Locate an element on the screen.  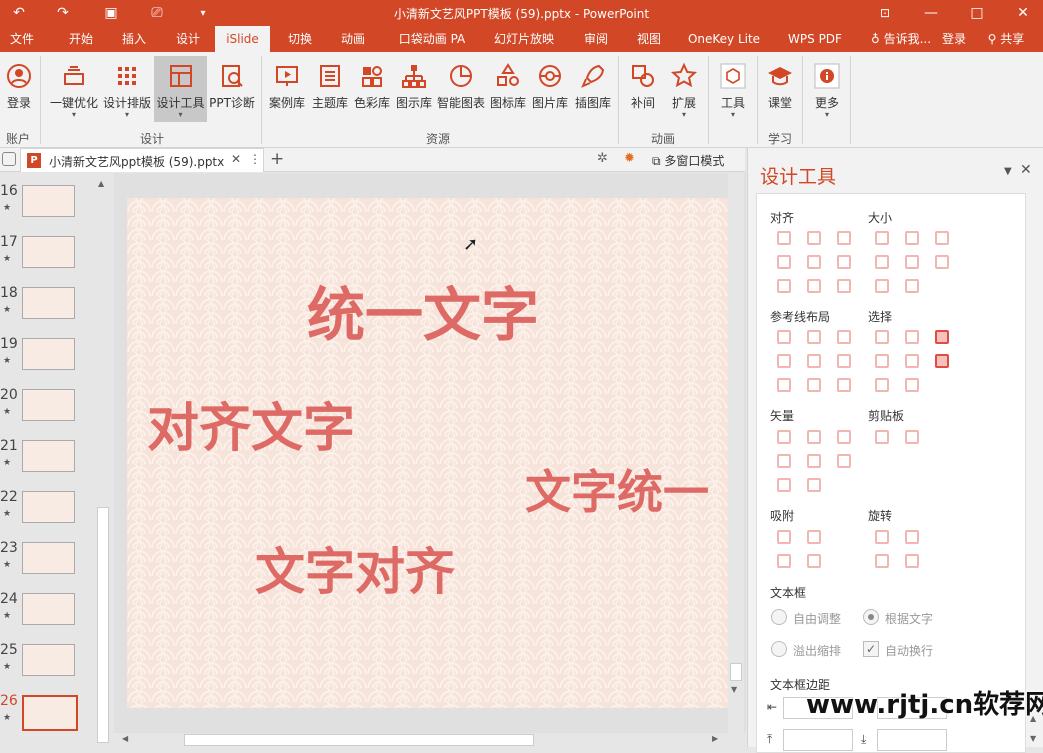
one-click-optimize-button: 一键优化 ▾ is located at coordinates (74, 89).